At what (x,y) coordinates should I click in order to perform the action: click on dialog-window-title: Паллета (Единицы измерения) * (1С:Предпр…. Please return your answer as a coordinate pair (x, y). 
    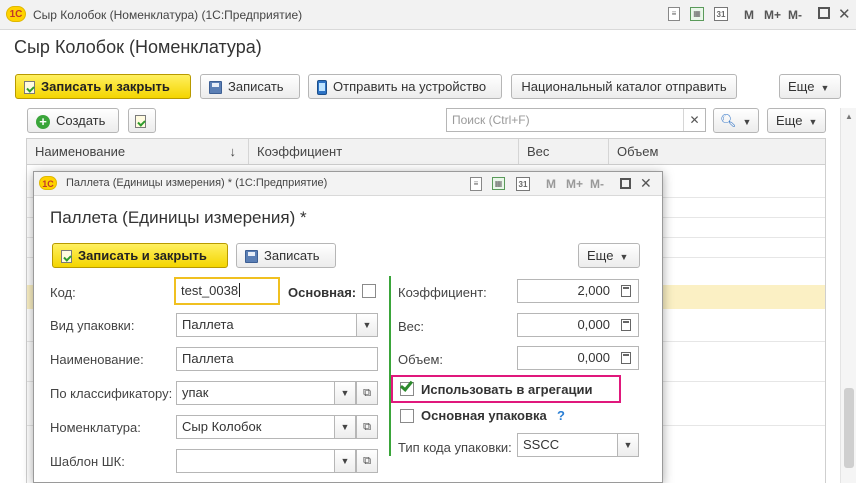
    Looking at the image, I should click on (197, 183).